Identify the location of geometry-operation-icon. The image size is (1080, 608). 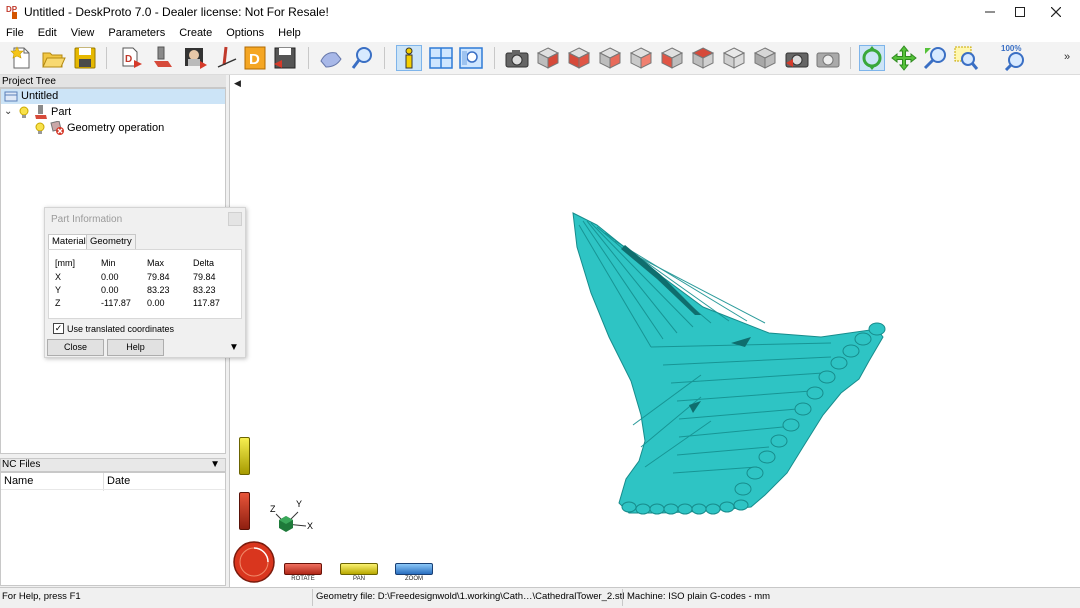
(57, 128).